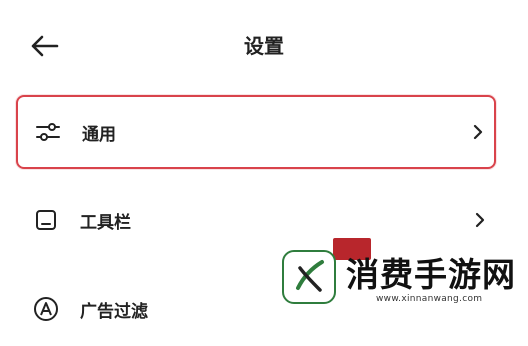 This screenshot has width=528, height=346. I want to click on page-title: 设置, so click(264, 46).